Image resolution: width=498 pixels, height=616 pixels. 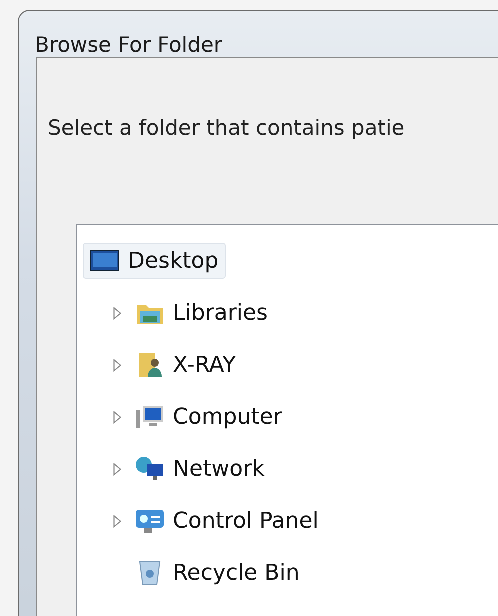 What do you see at coordinates (129, 44) in the screenshot?
I see `window-title: Browse For Folder` at bounding box center [129, 44].